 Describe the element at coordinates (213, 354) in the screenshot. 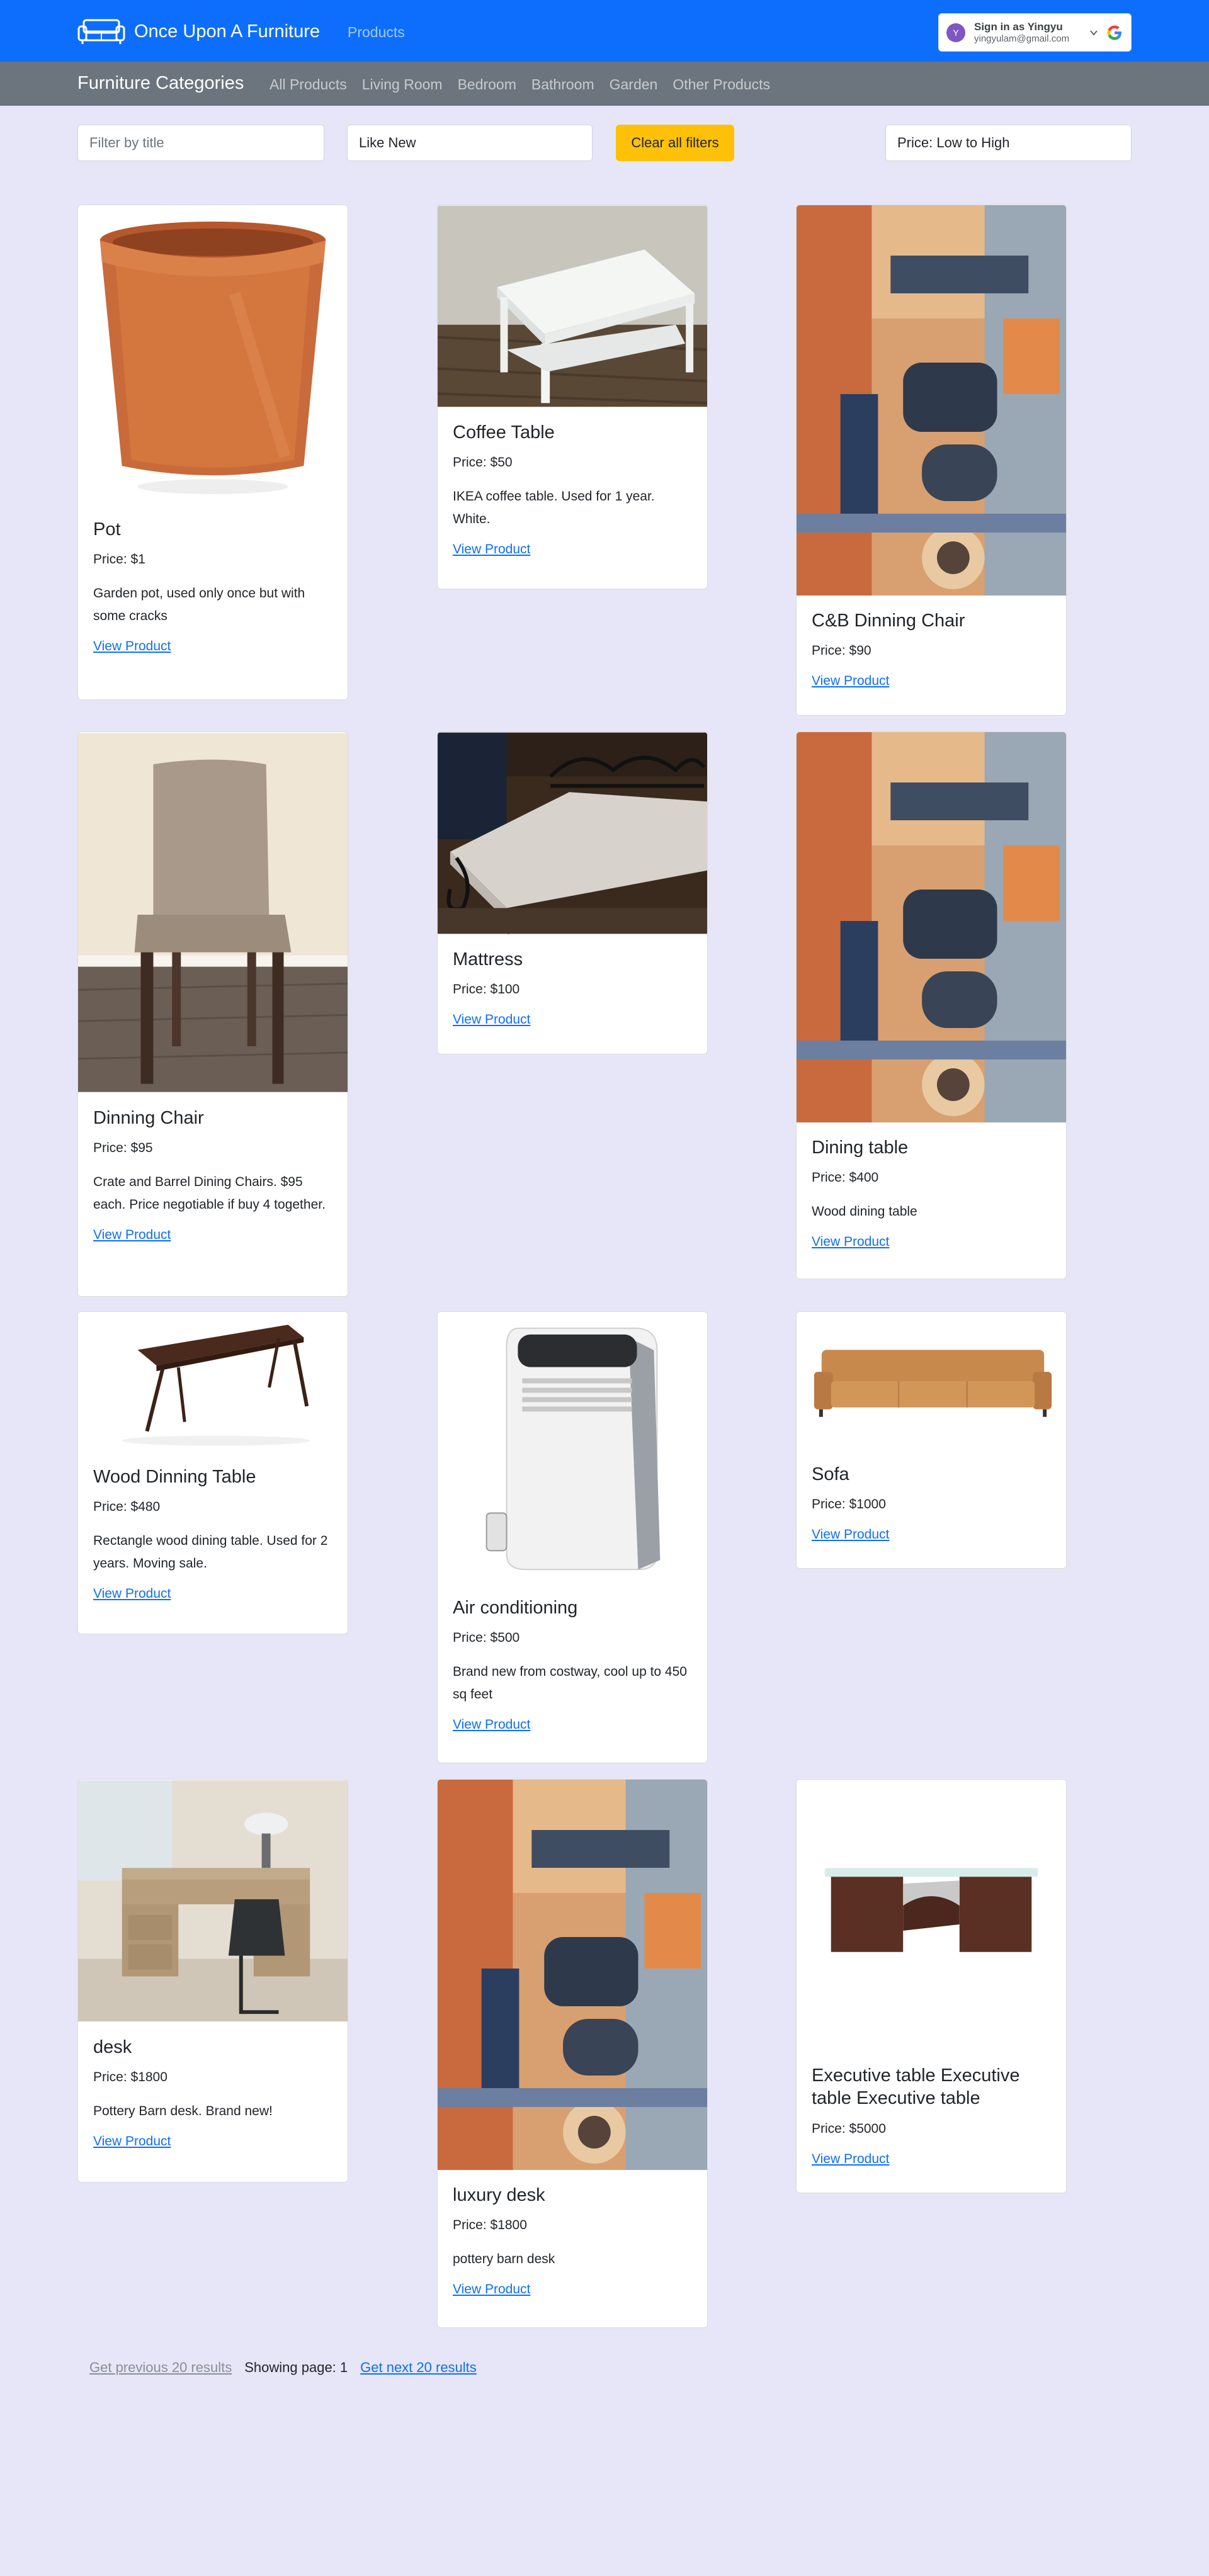

I see `product-image-pot` at that location.